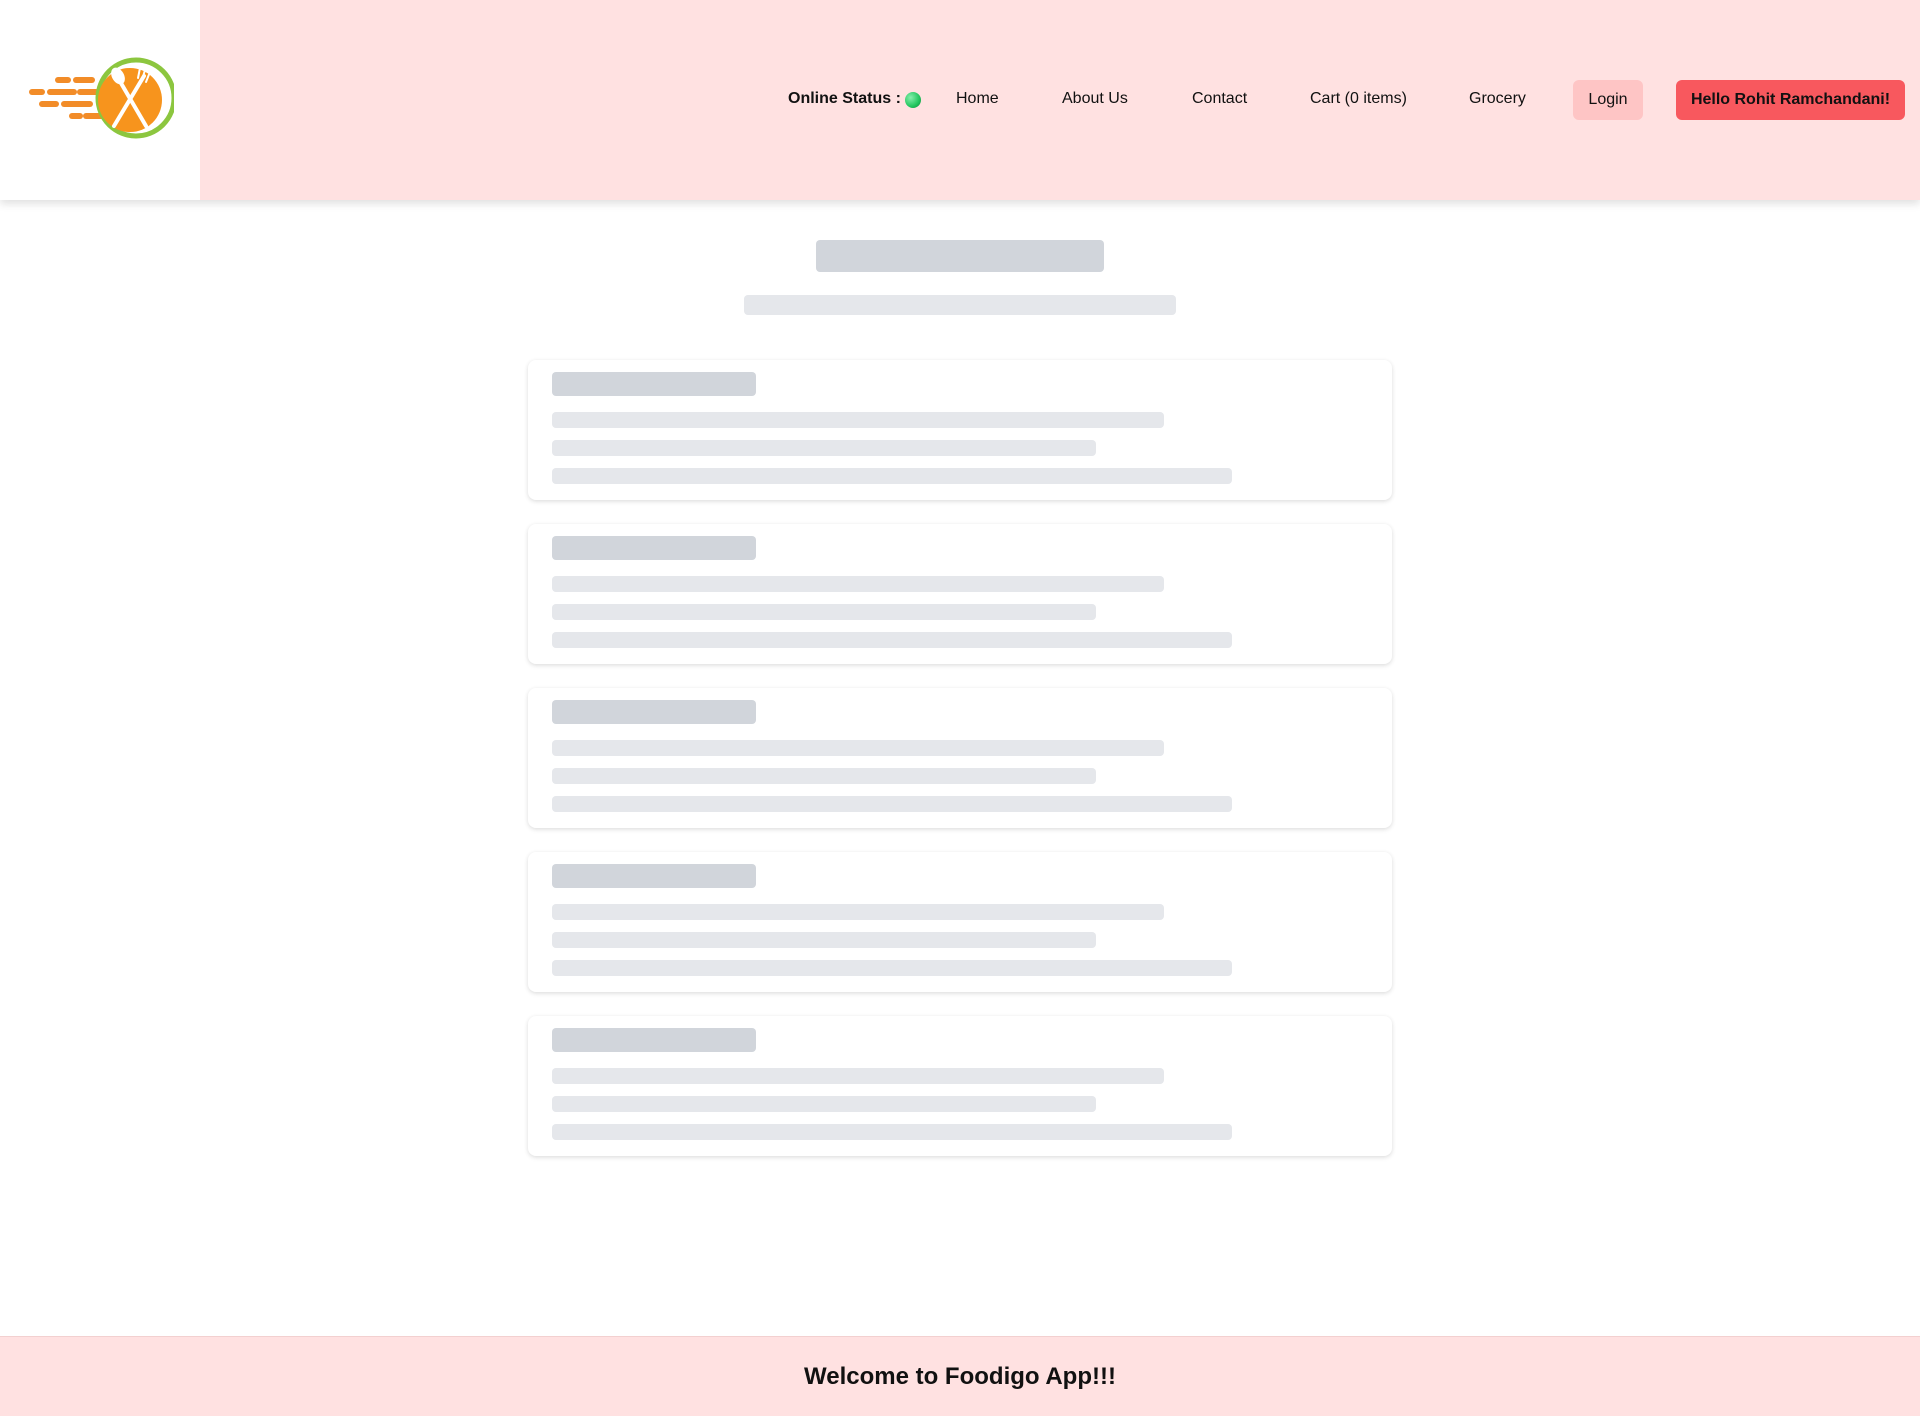 Image resolution: width=1920 pixels, height=1416 pixels. What do you see at coordinates (960, 305) in the screenshot?
I see `skeleton-page-subtitle` at bounding box center [960, 305].